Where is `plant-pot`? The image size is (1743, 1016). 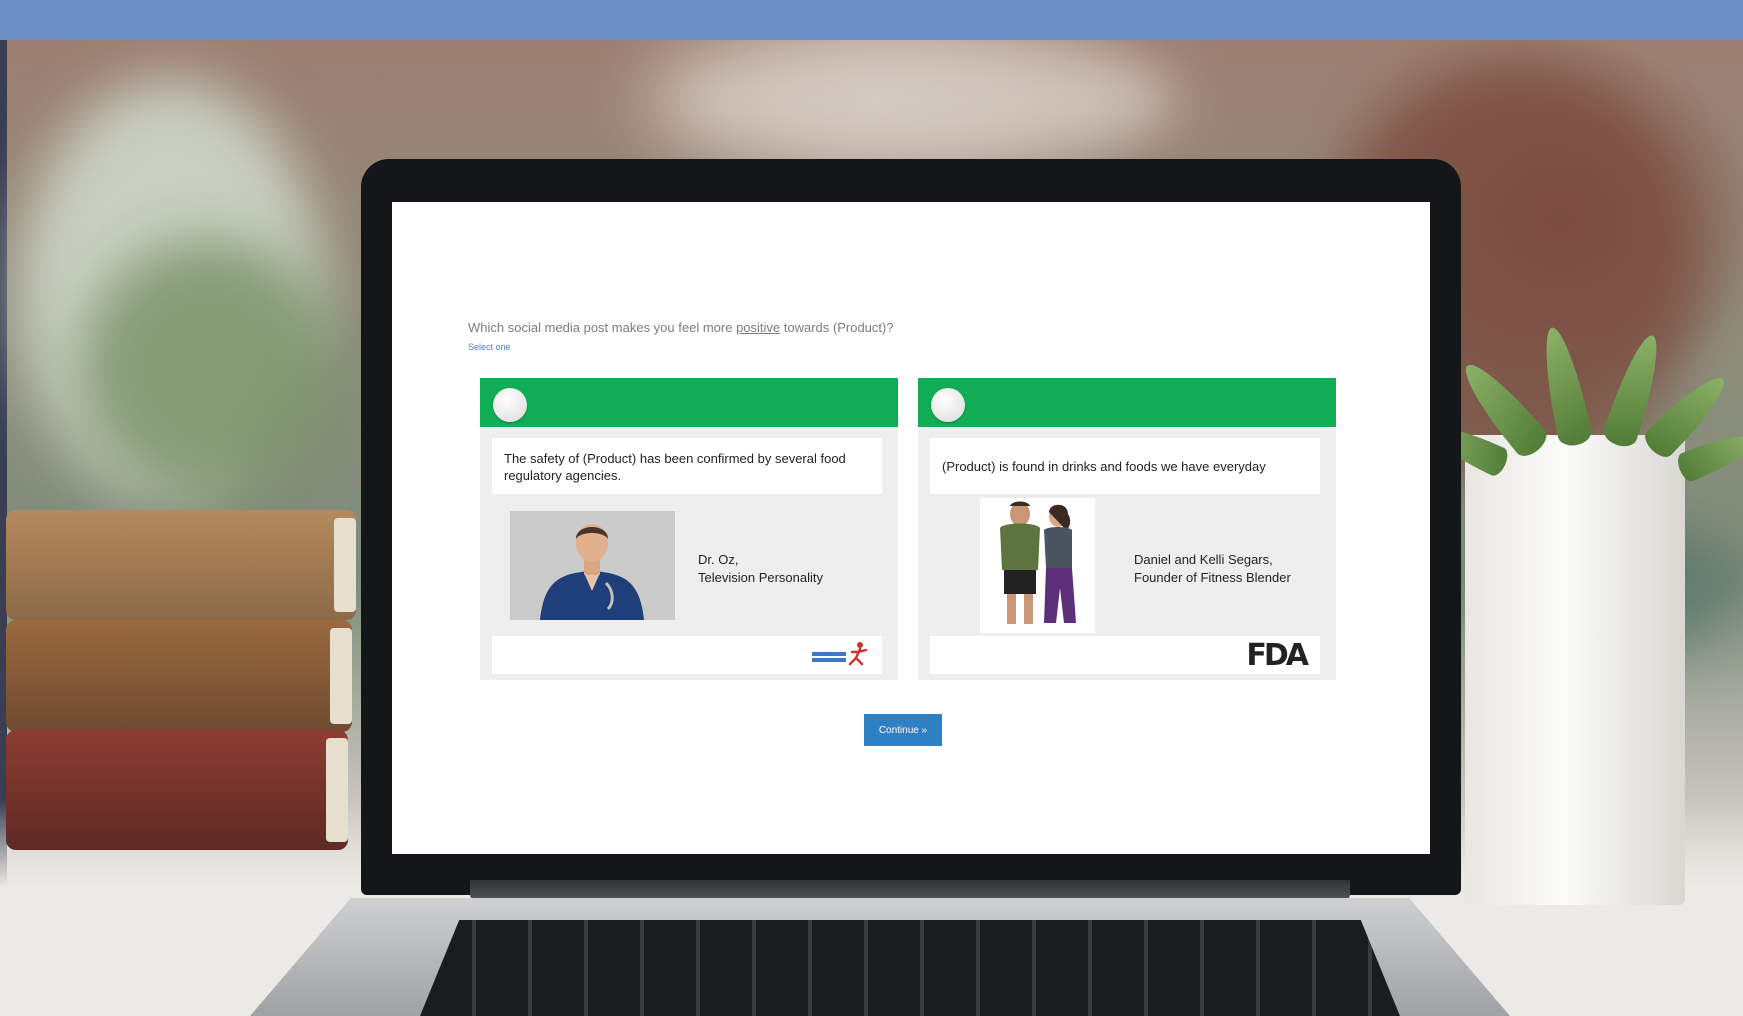 plant-pot is located at coordinates (1575, 670).